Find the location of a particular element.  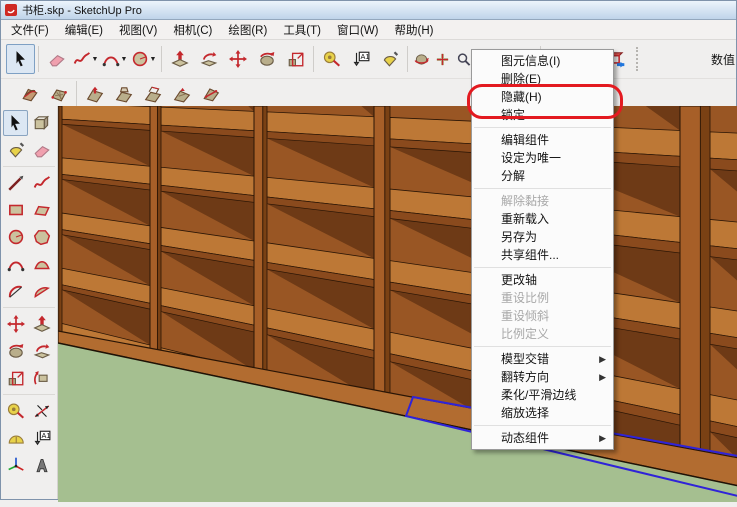

rrect-icon is located at coordinates (42, 210).